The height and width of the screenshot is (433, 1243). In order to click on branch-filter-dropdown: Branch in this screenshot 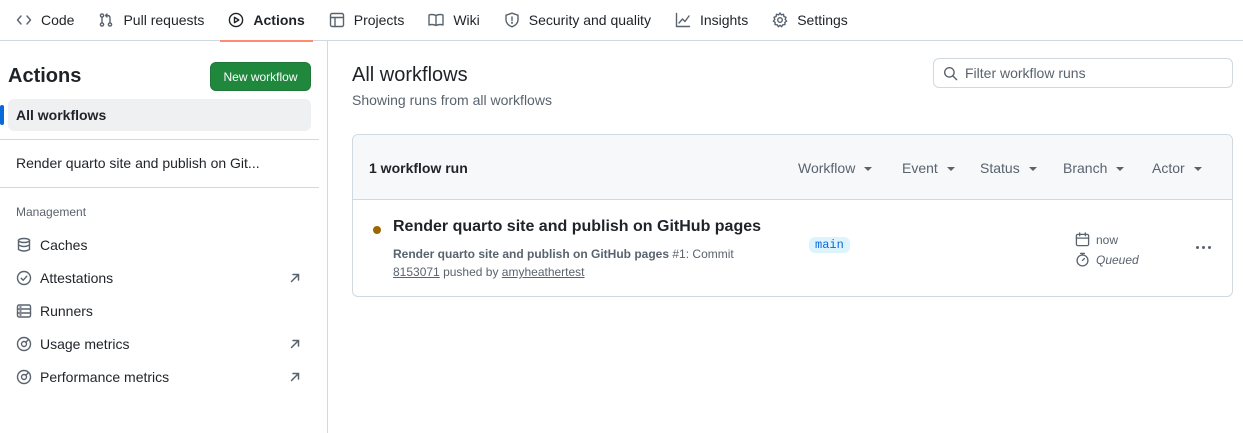, I will do `click(1094, 168)`.